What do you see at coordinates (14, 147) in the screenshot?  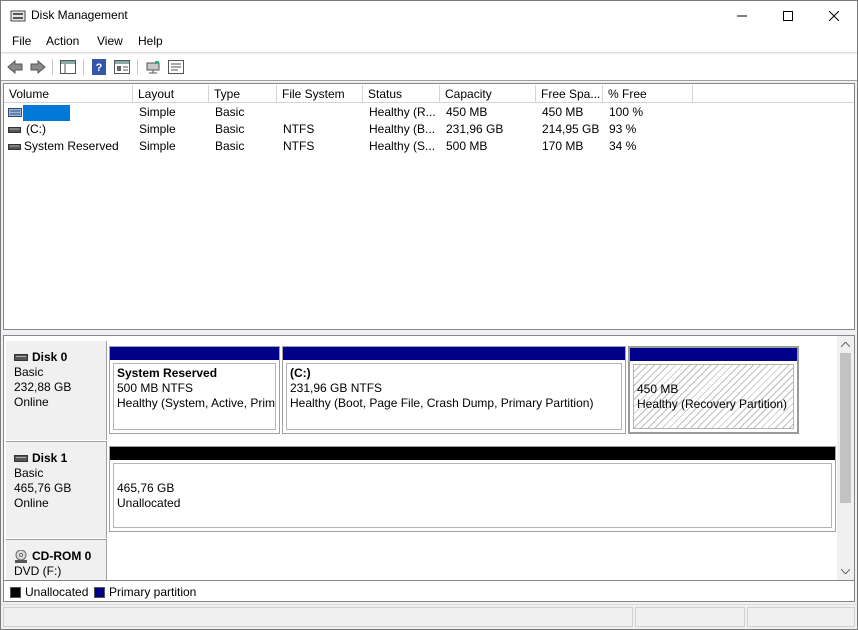 I see `drive-icon` at bounding box center [14, 147].